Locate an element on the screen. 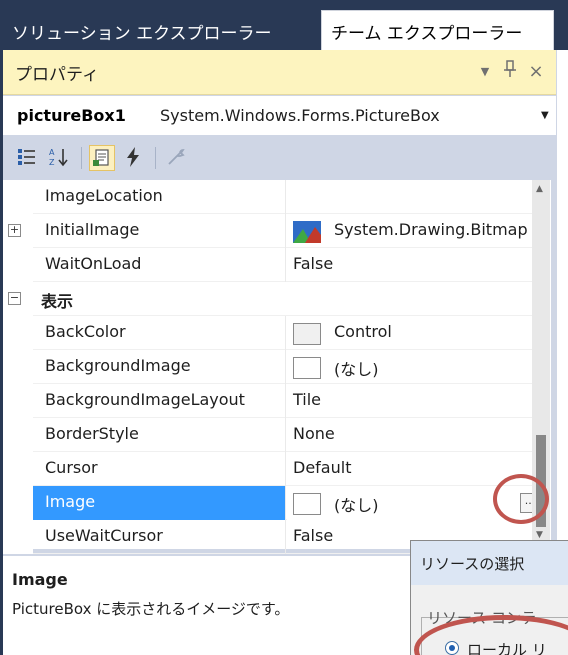 The width and height of the screenshot is (568, 655). dialog-title-bar: リソースの選択 is located at coordinates (489, 563).